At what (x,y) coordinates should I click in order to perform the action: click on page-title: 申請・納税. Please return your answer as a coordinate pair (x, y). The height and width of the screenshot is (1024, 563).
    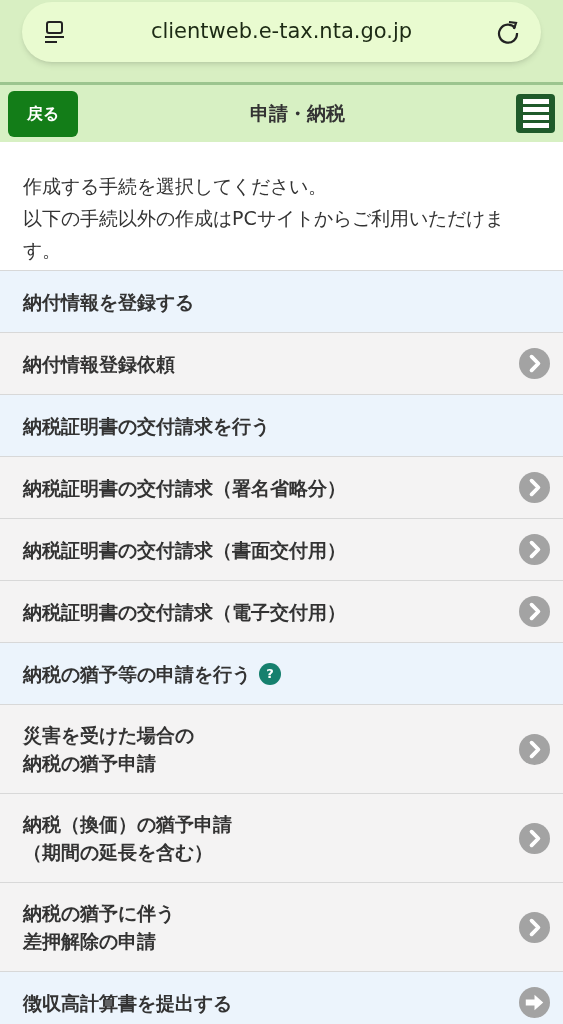
    Looking at the image, I should click on (297, 114).